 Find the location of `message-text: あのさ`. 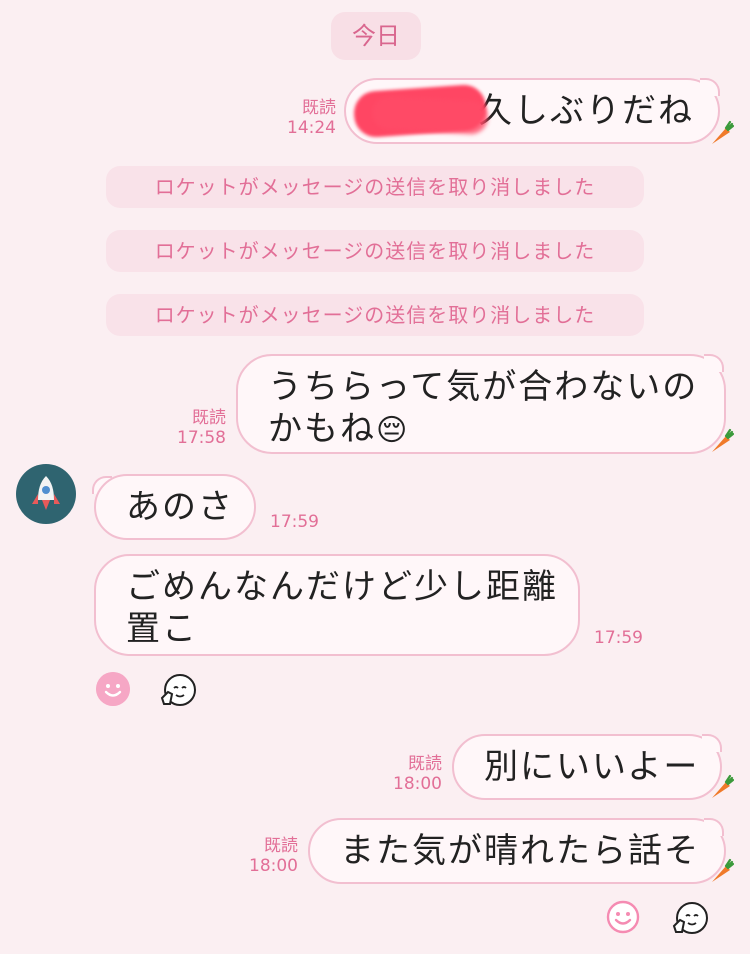

message-text: あのさ is located at coordinates (180, 507).